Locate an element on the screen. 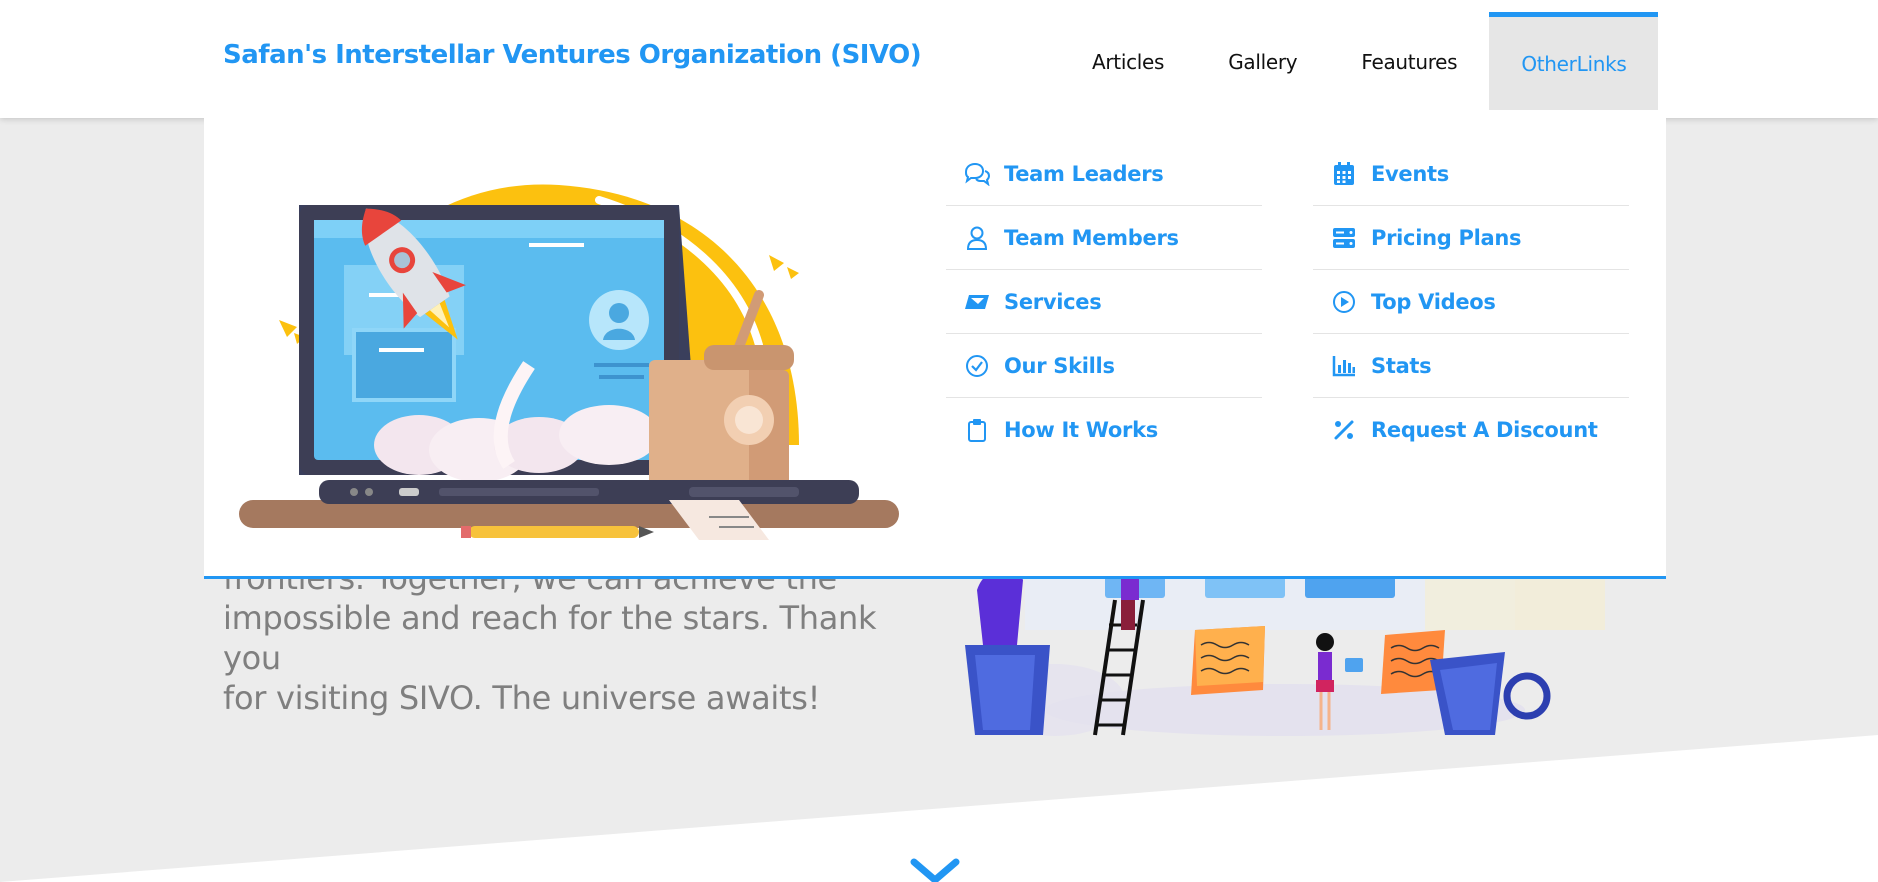 This screenshot has width=1878, height=882. hero-line-3: for visiting SIVO. The universe awaits! is located at coordinates (522, 698).